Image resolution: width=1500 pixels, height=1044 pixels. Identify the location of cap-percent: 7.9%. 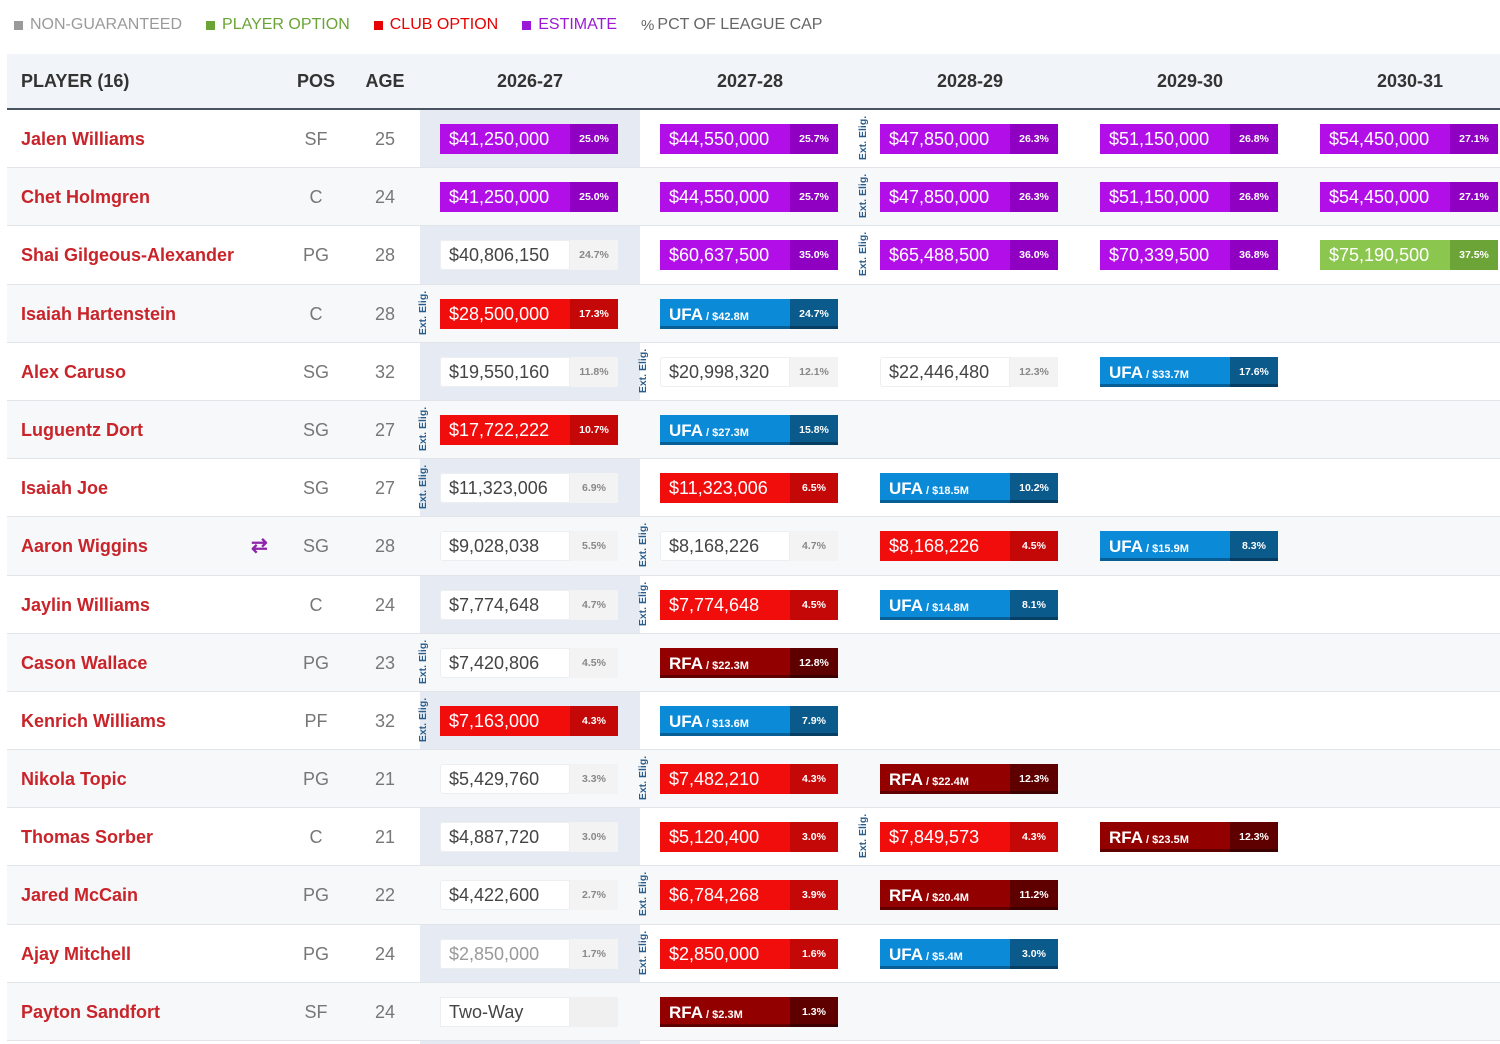
(814, 720).